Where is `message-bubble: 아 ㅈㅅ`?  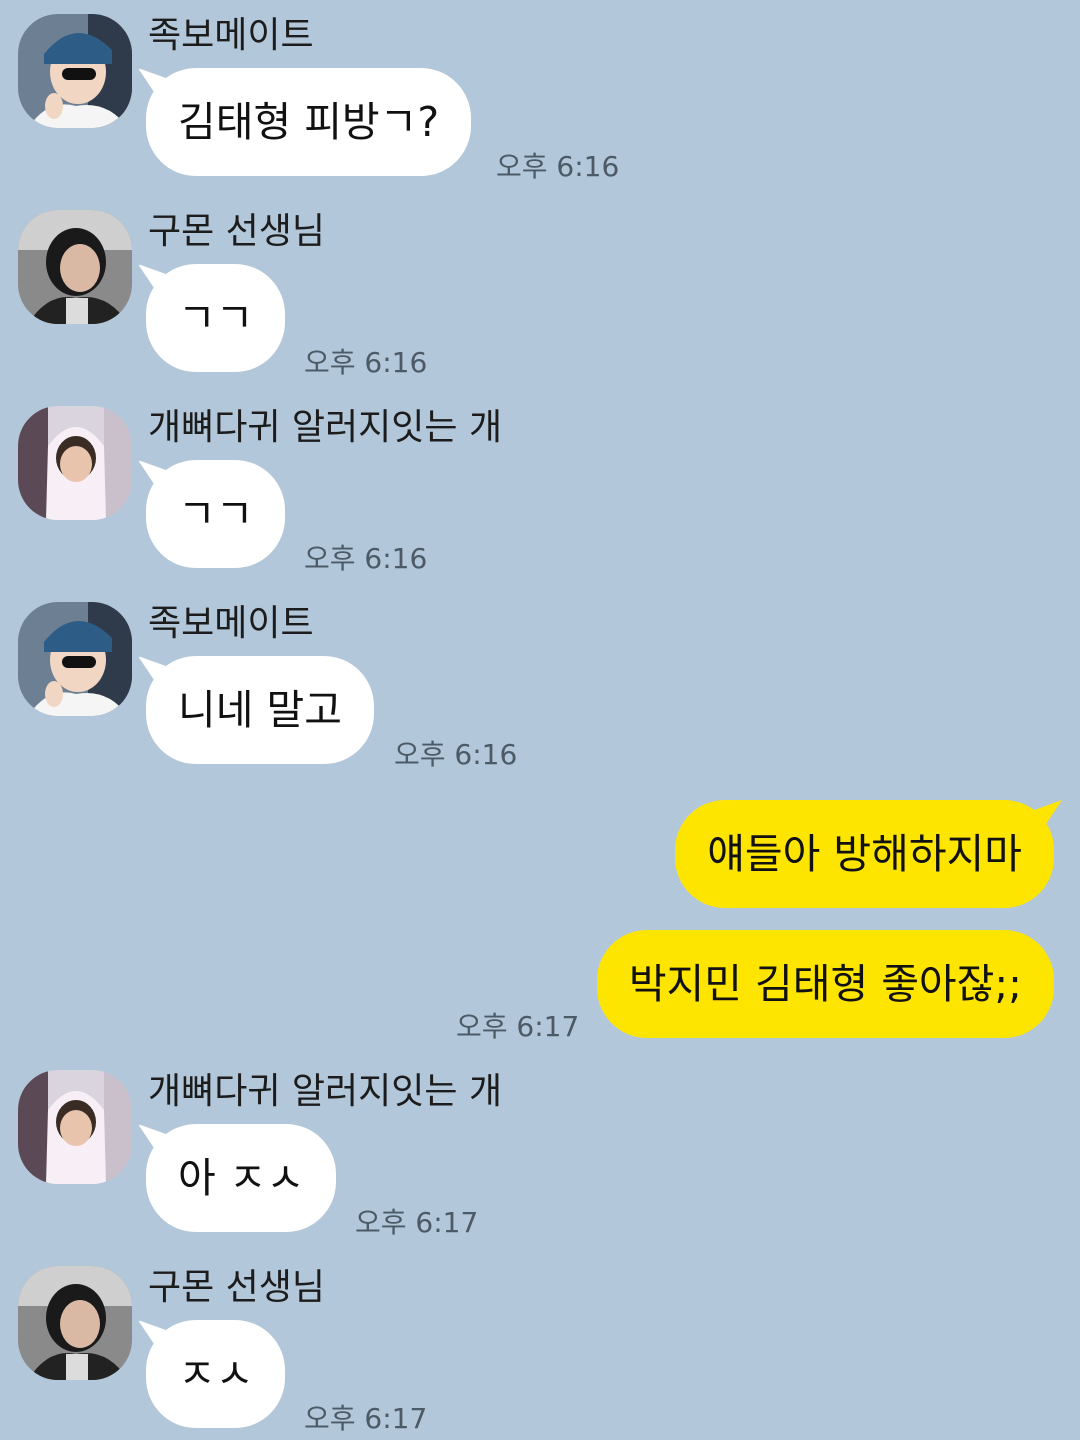 message-bubble: 아 ㅈㅅ is located at coordinates (241, 1178).